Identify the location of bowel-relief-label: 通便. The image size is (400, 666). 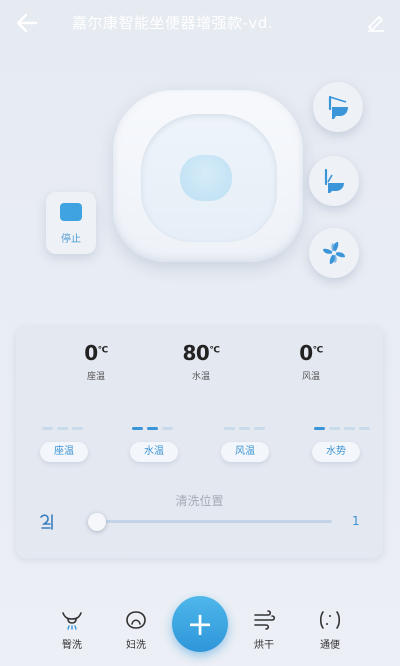
(330, 645).